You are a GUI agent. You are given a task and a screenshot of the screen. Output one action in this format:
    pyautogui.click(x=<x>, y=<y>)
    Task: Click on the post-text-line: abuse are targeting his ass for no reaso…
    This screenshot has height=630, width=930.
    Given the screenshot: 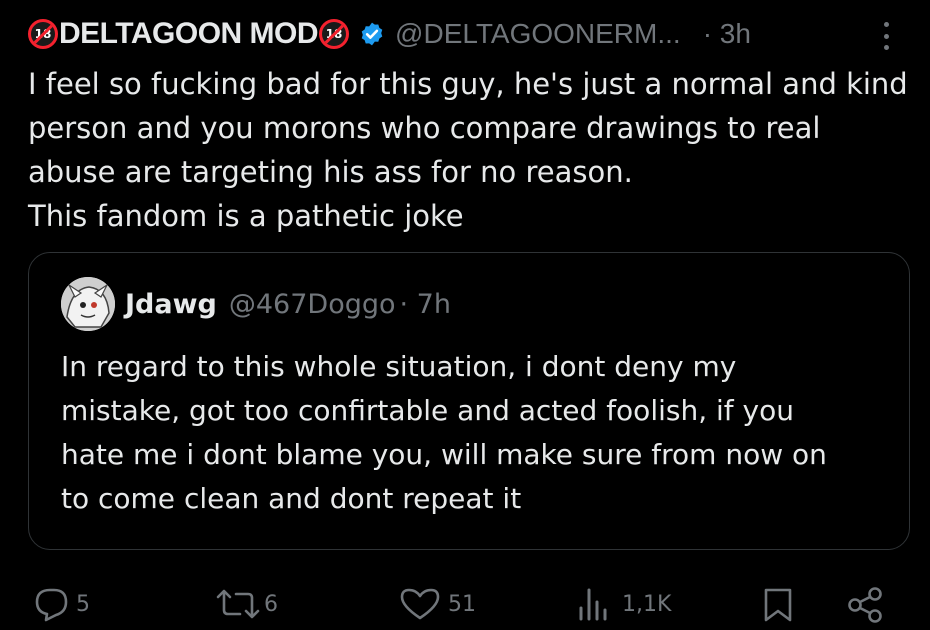 What is the action you would take?
    pyautogui.click(x=330, y=172)
    